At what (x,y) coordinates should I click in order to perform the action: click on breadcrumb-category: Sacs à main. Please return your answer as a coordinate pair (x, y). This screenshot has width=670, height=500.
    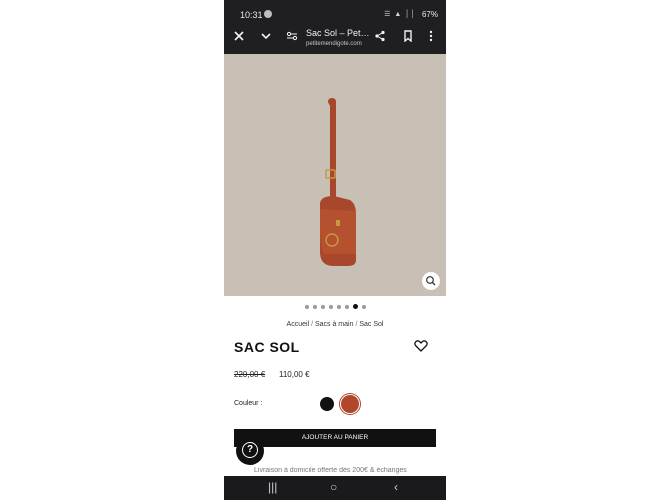
    Looking at the image, I should click on (334, 324).